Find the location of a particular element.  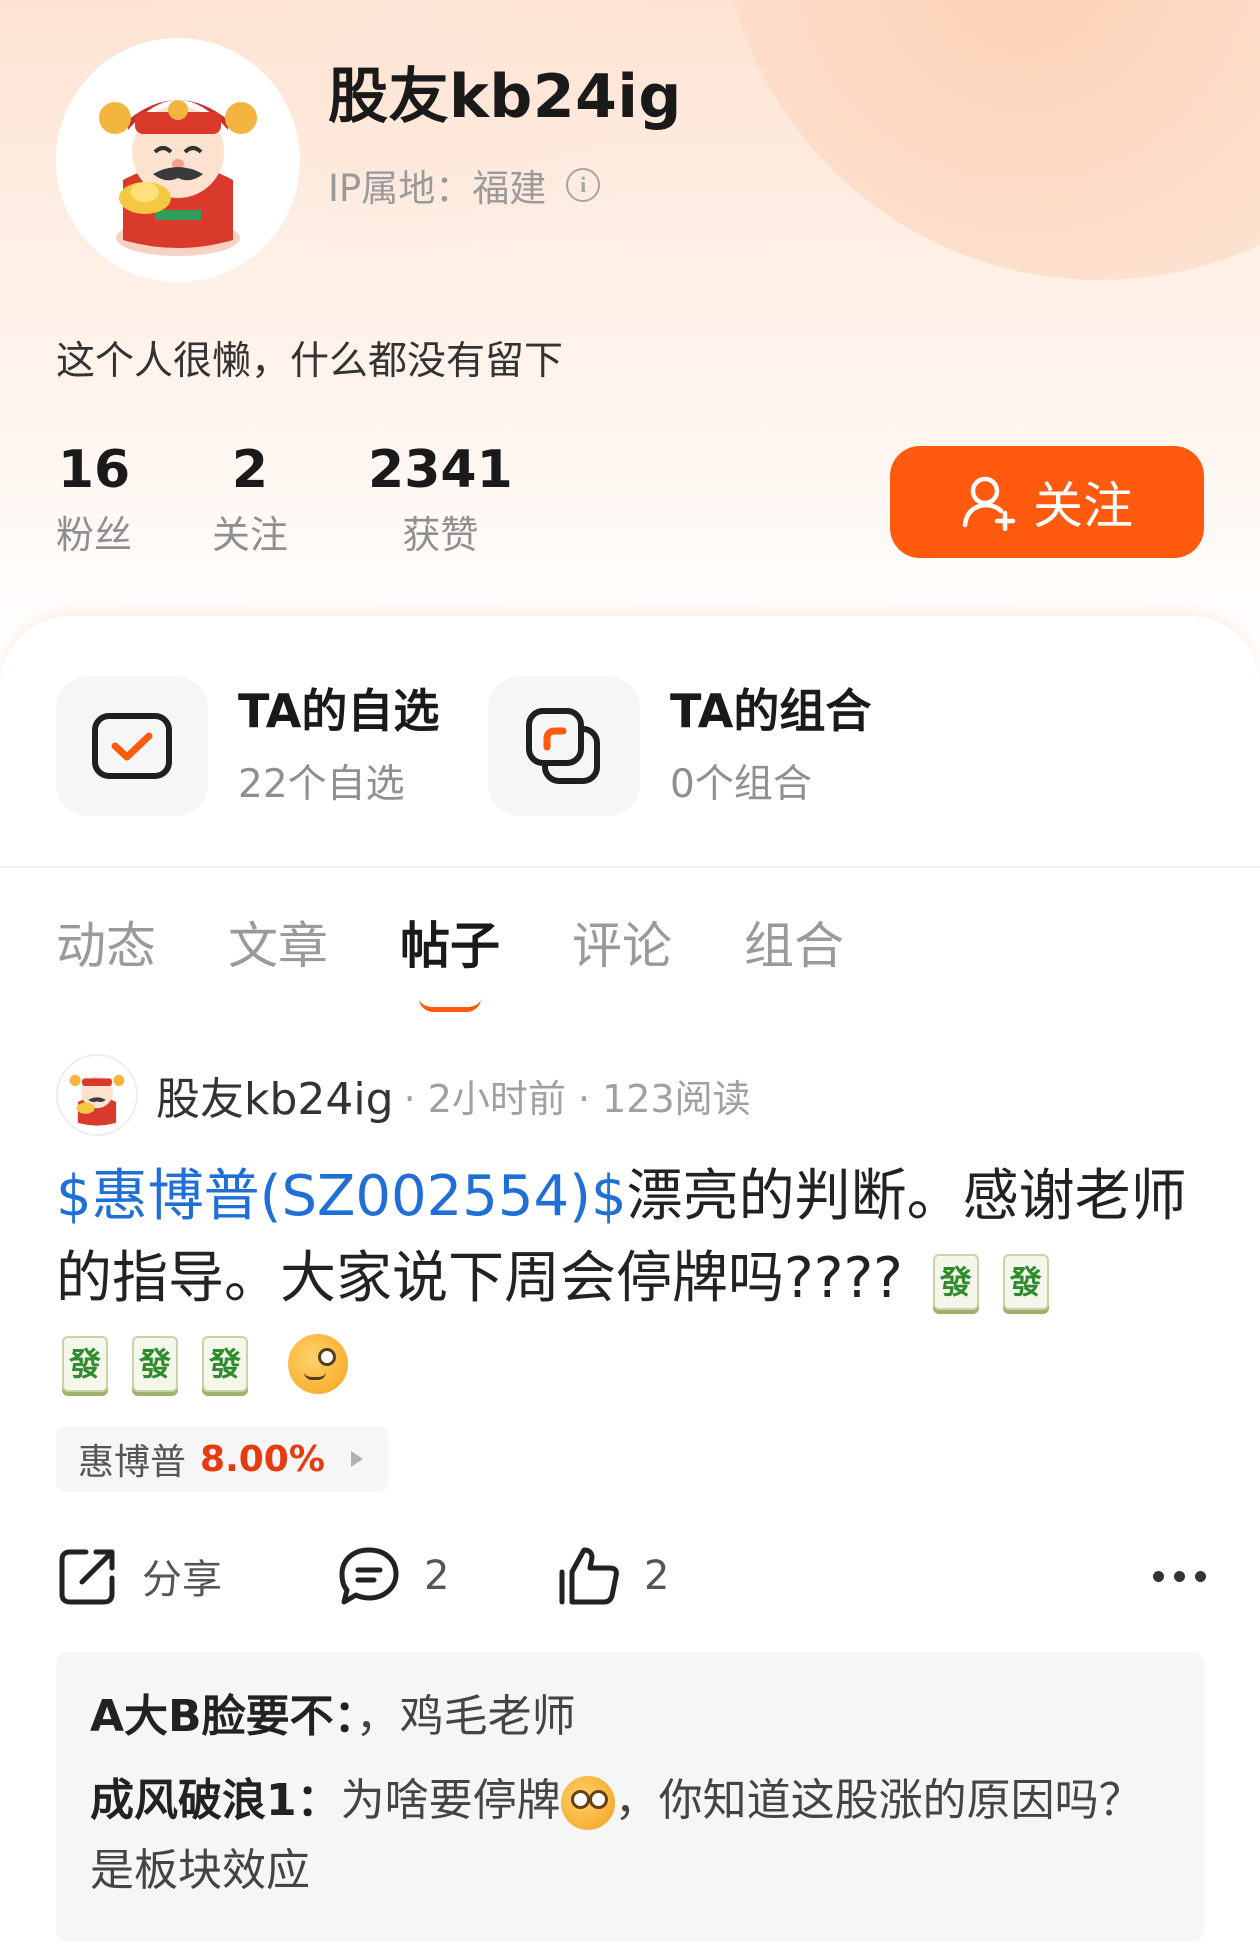

quick-link-subtitle: 0个组合 is located at coordinates (741, 784).